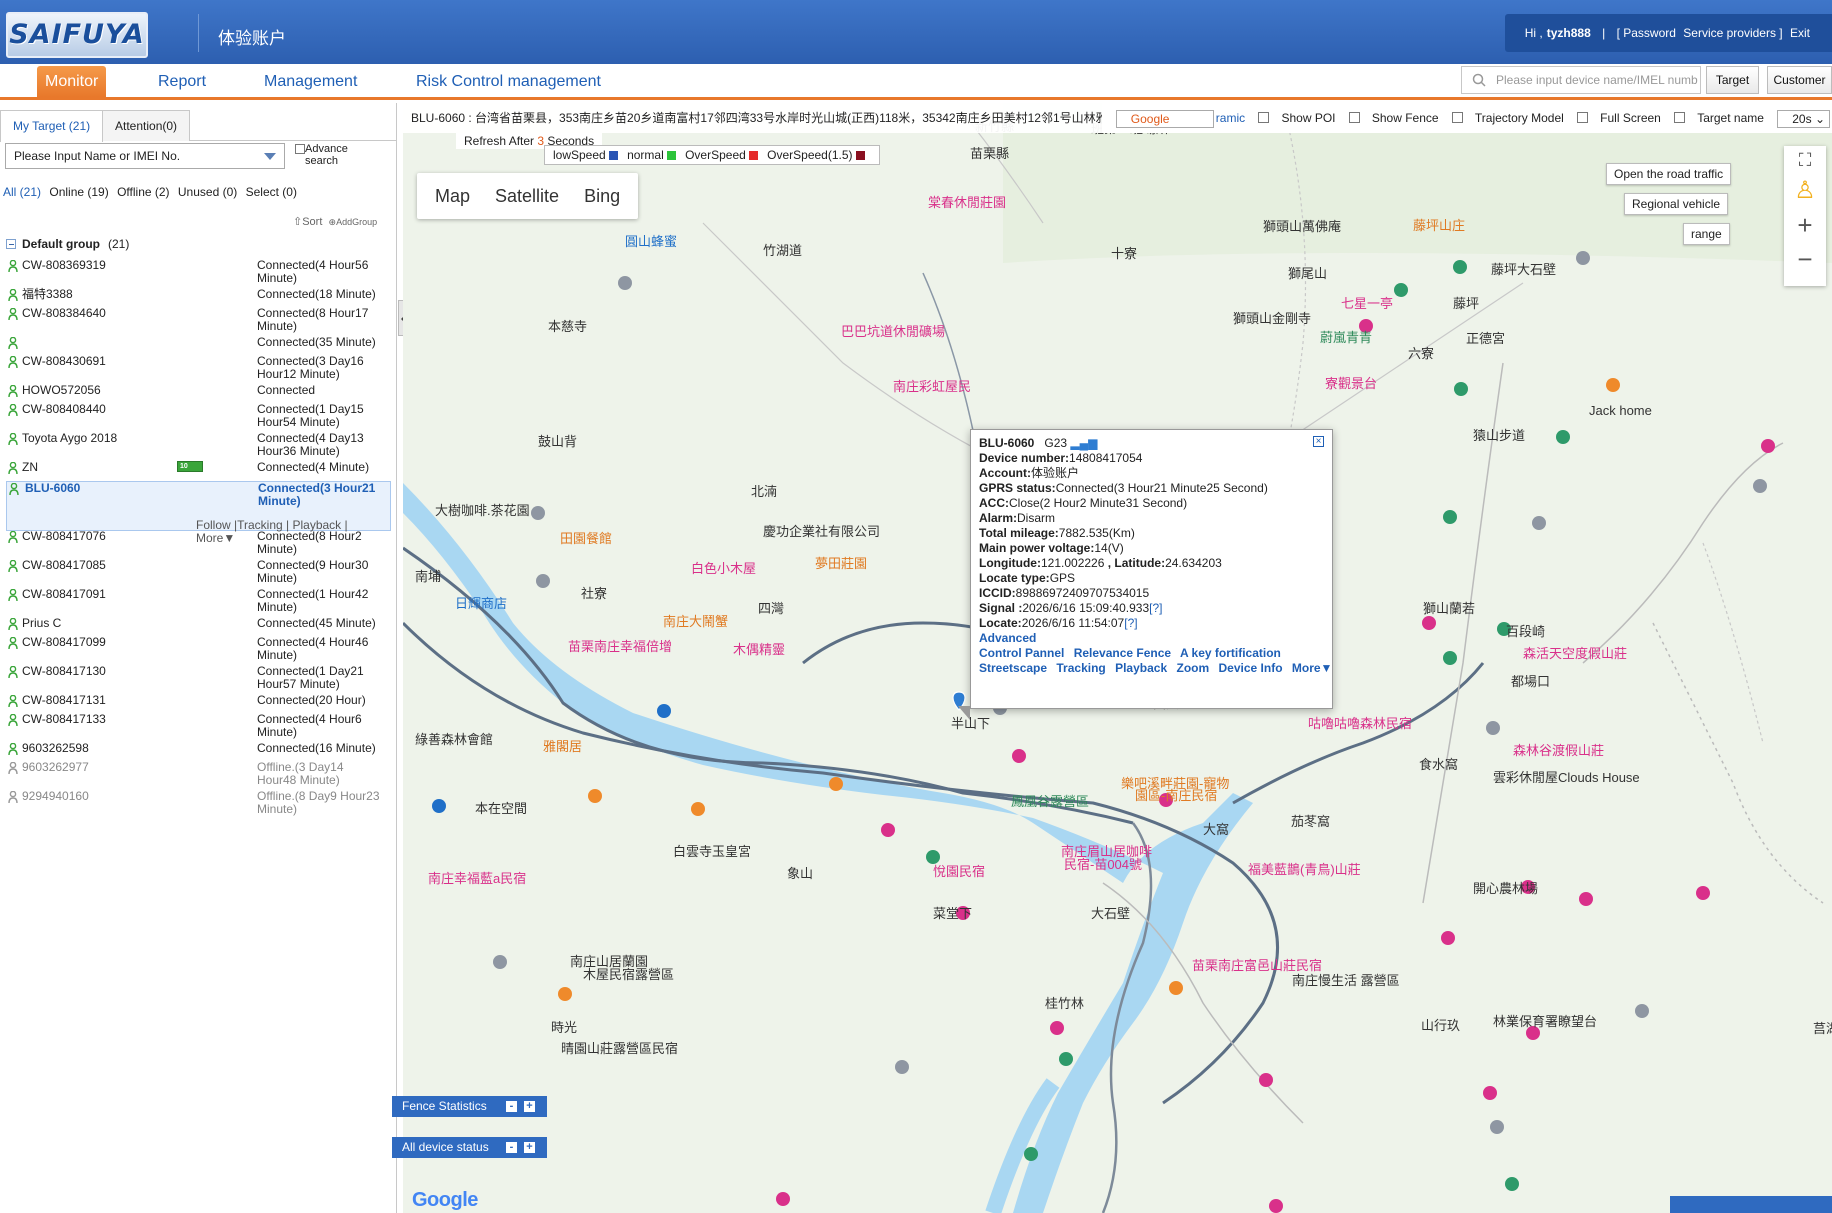 The width and height of the screenshot is (1832, 1213). What do you see at coordinates (198, 321) in the screenshot?
I see `device-row: CW-808384640 Connected(8 Hour17 Minute)` at bounding box center [198, 321].